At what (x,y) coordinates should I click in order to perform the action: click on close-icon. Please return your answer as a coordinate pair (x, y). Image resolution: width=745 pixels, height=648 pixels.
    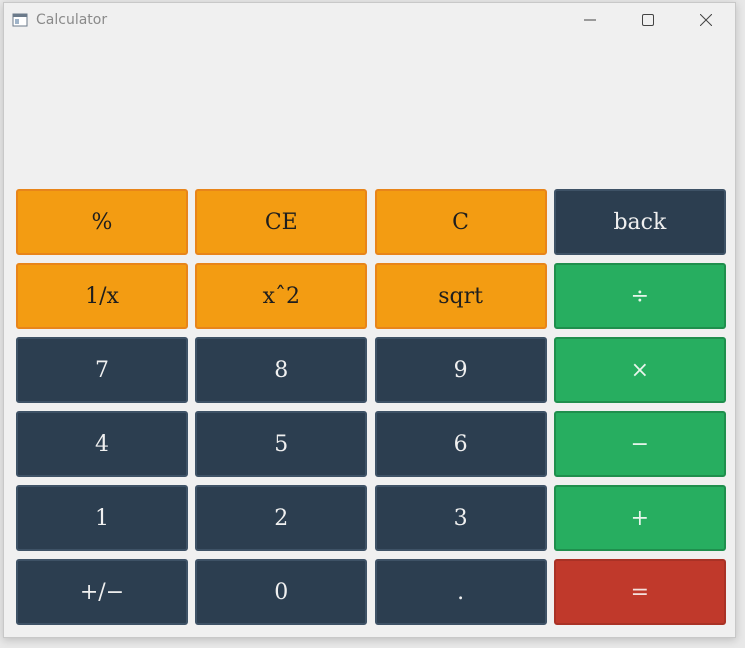
    Looking at the image, I should click on (706, 20).